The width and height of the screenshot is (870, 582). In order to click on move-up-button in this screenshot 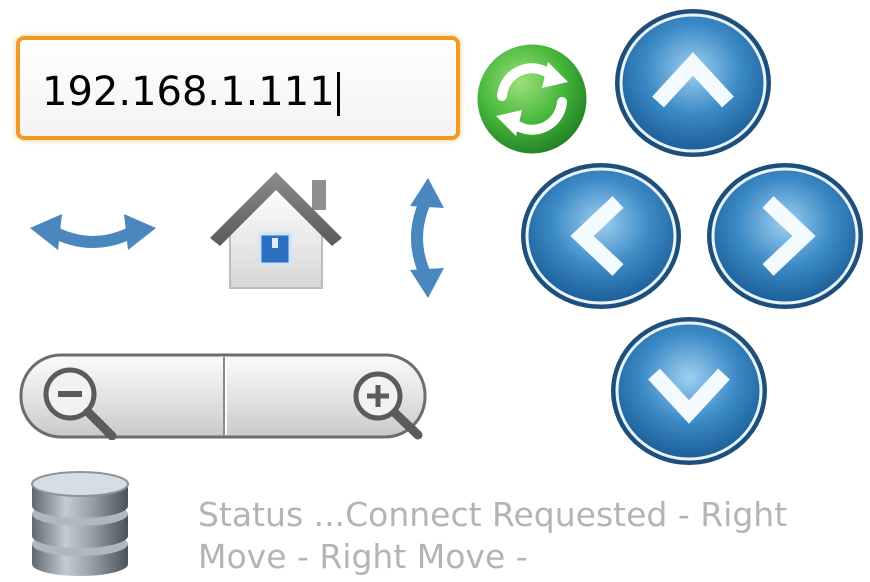, I will do `click(693, 83)`.